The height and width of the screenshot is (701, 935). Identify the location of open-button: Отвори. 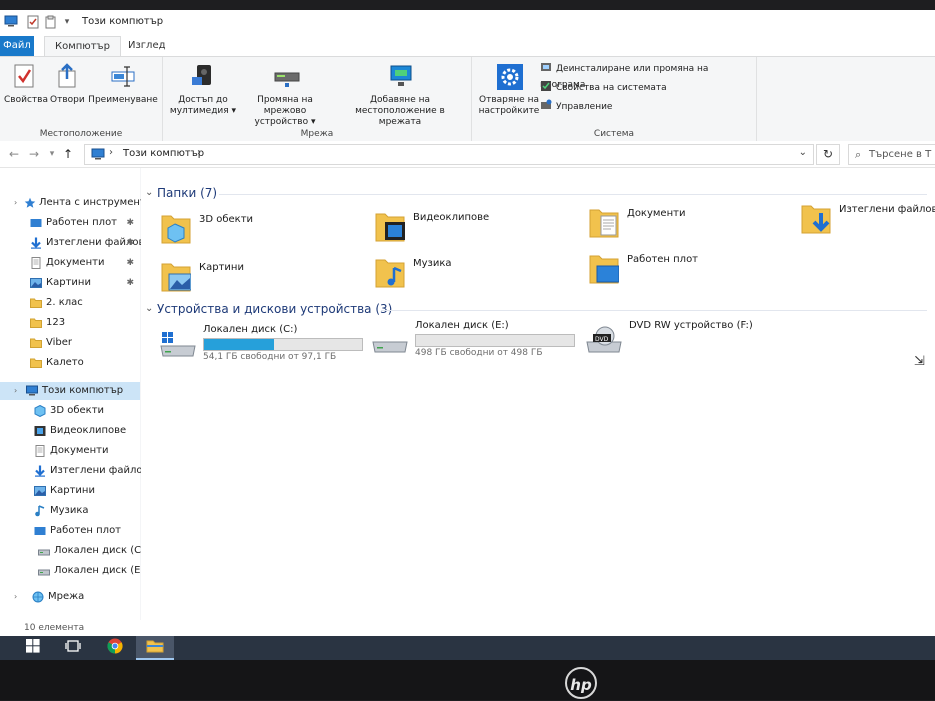
(67, 84).